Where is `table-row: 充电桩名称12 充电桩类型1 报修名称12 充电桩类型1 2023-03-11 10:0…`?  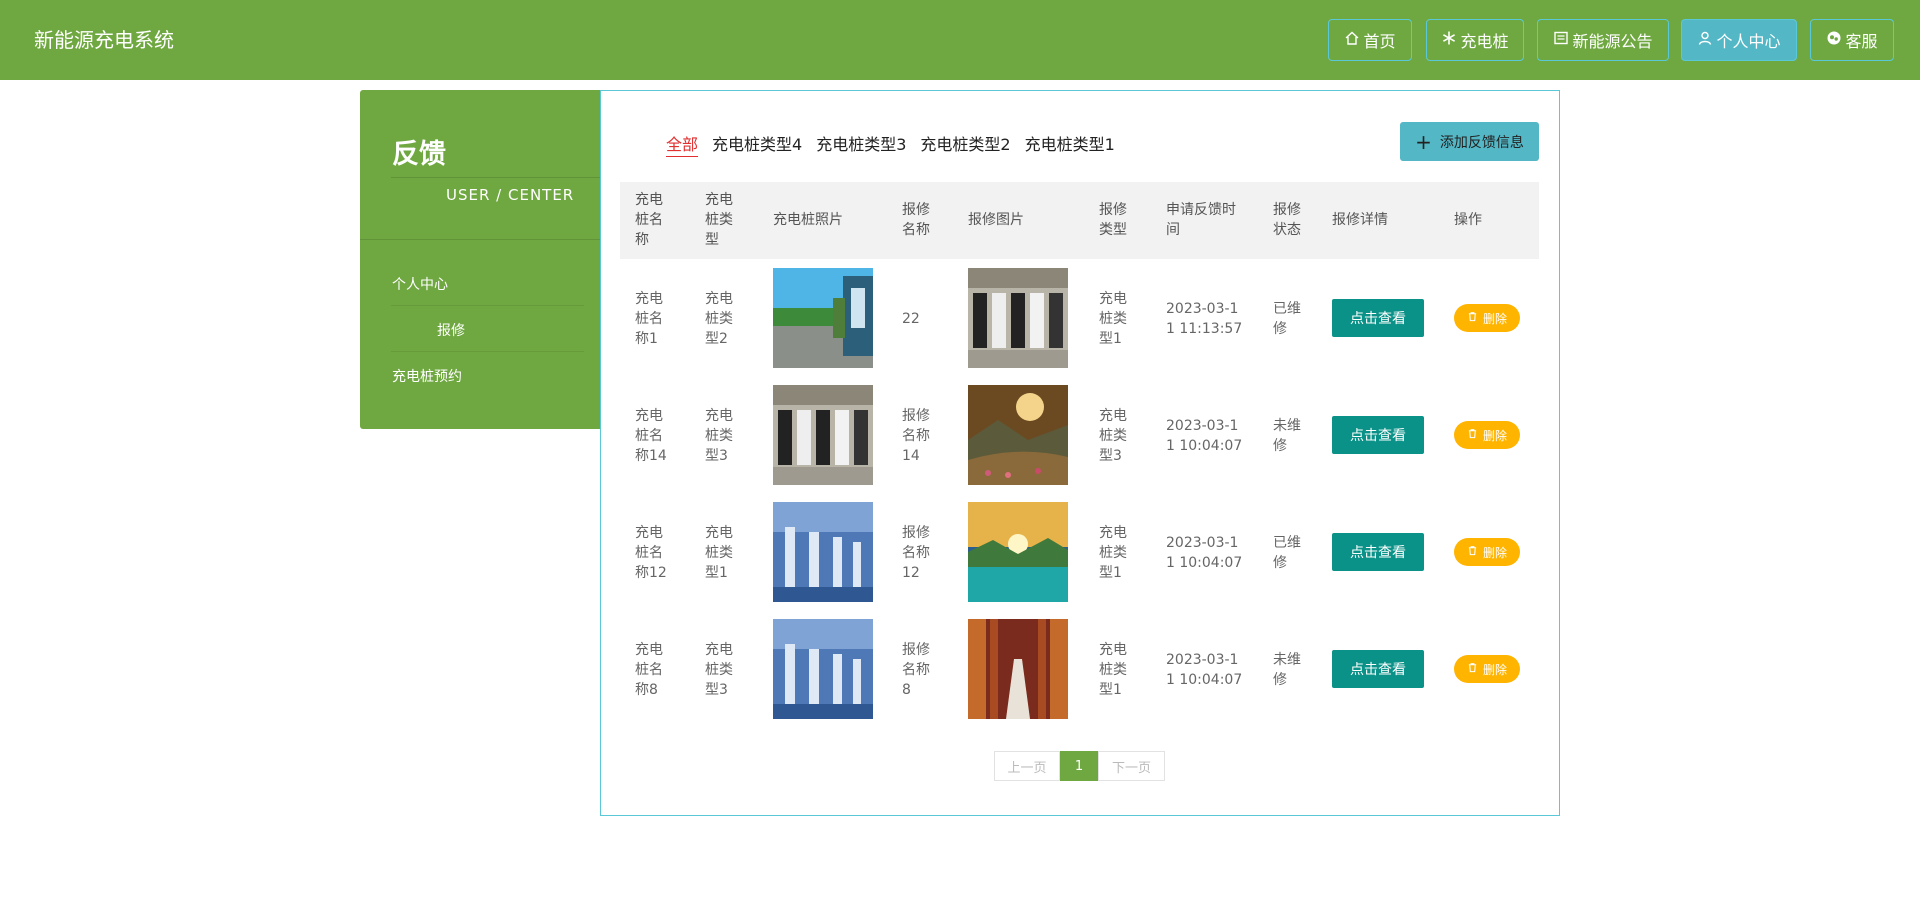 table-row: 充电桩名称12 充电桩类型1 报修名称12 充电桩类型1 2023-03-11 10:0… is located at coordinates (1080, 551).